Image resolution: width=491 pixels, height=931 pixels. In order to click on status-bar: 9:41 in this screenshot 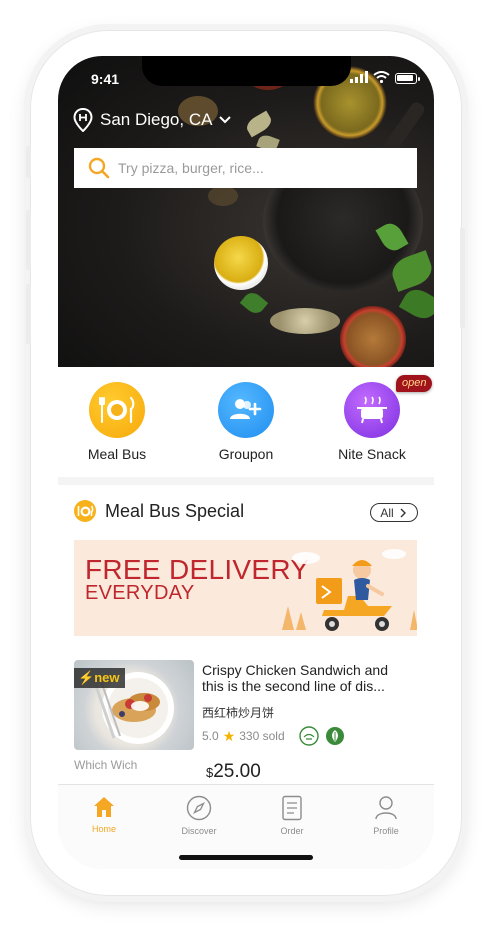, I will do `click(246, 78)`.